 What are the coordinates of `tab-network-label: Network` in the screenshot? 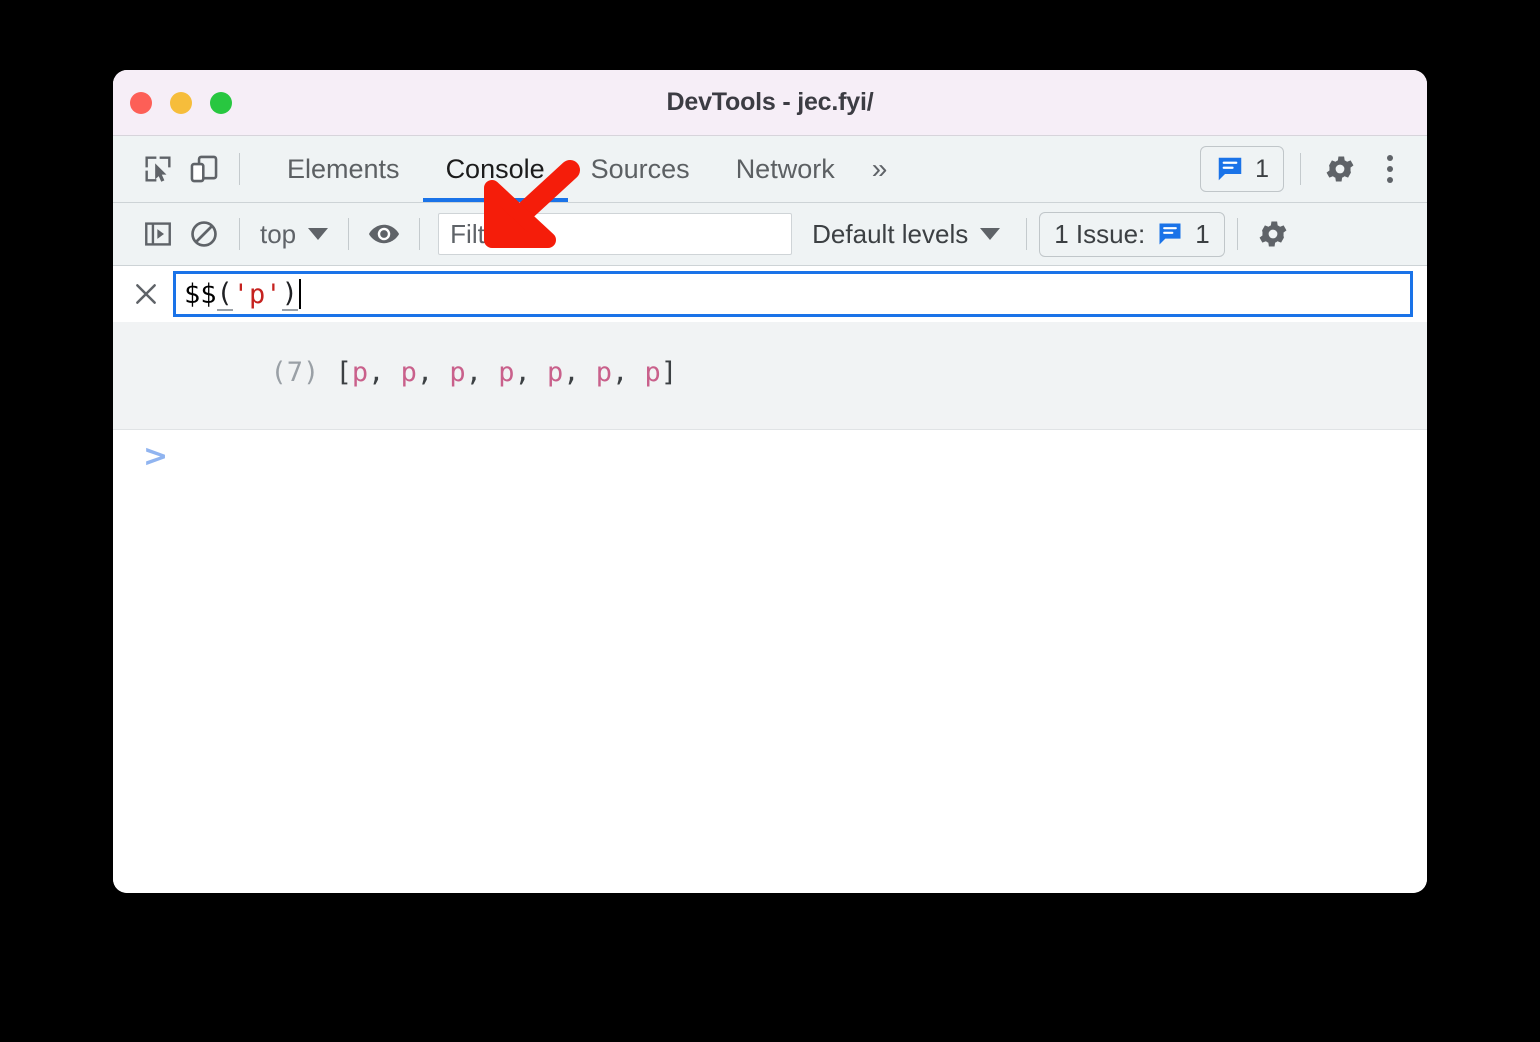 It's located at (785, 168).